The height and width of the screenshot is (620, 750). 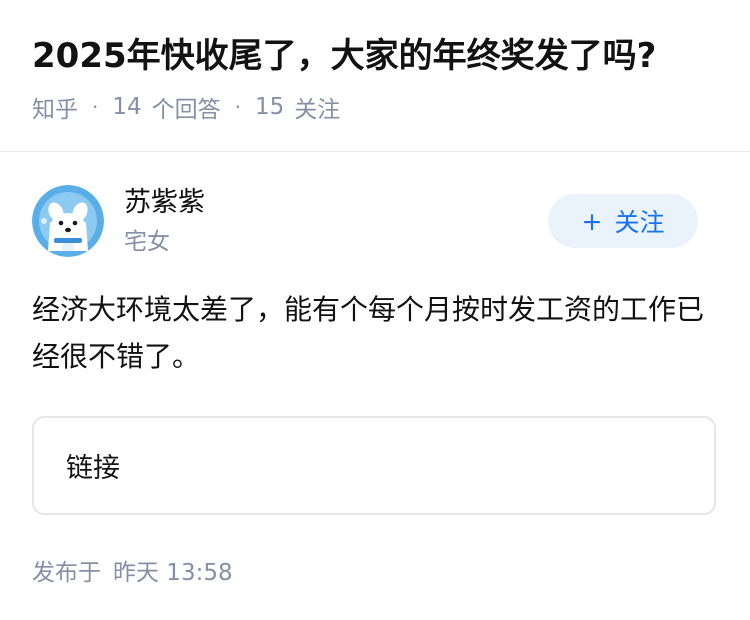 I want to click on plus-icon: +, so click(x=592, y=221).